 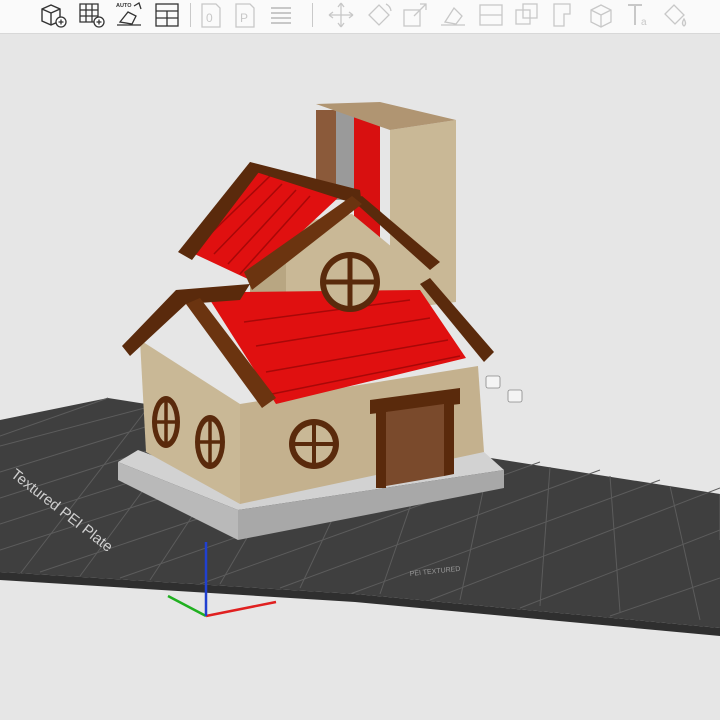 I want to click on auto-orient-button: AUTO, so click(x=129, y=15).